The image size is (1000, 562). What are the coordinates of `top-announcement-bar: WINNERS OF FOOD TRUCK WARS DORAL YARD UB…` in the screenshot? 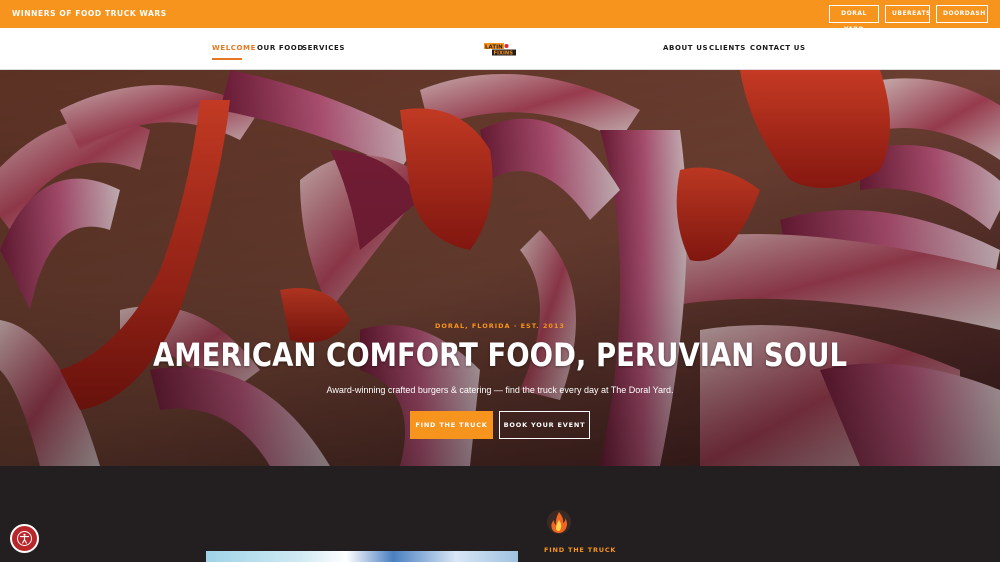 It's located at (500, 16).